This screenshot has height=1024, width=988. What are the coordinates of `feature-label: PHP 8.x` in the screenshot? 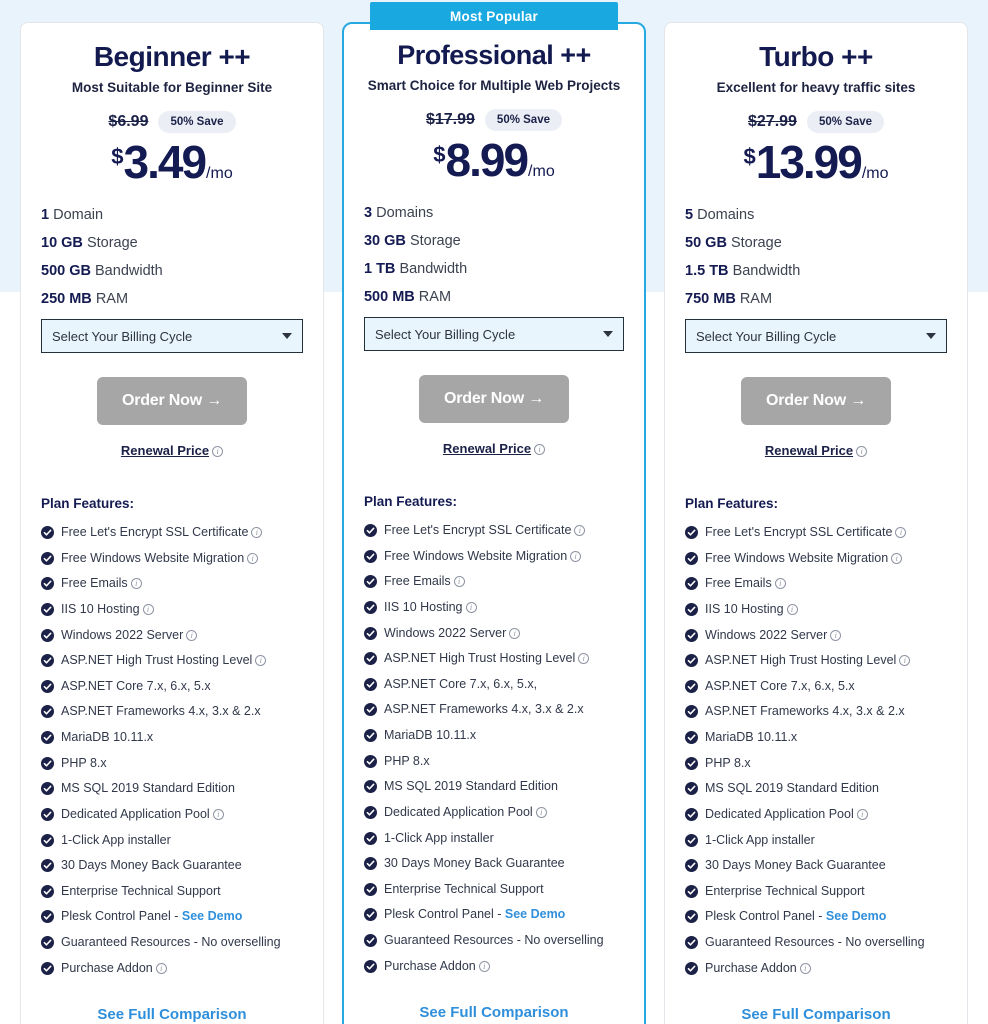 It's located at (84, 762).